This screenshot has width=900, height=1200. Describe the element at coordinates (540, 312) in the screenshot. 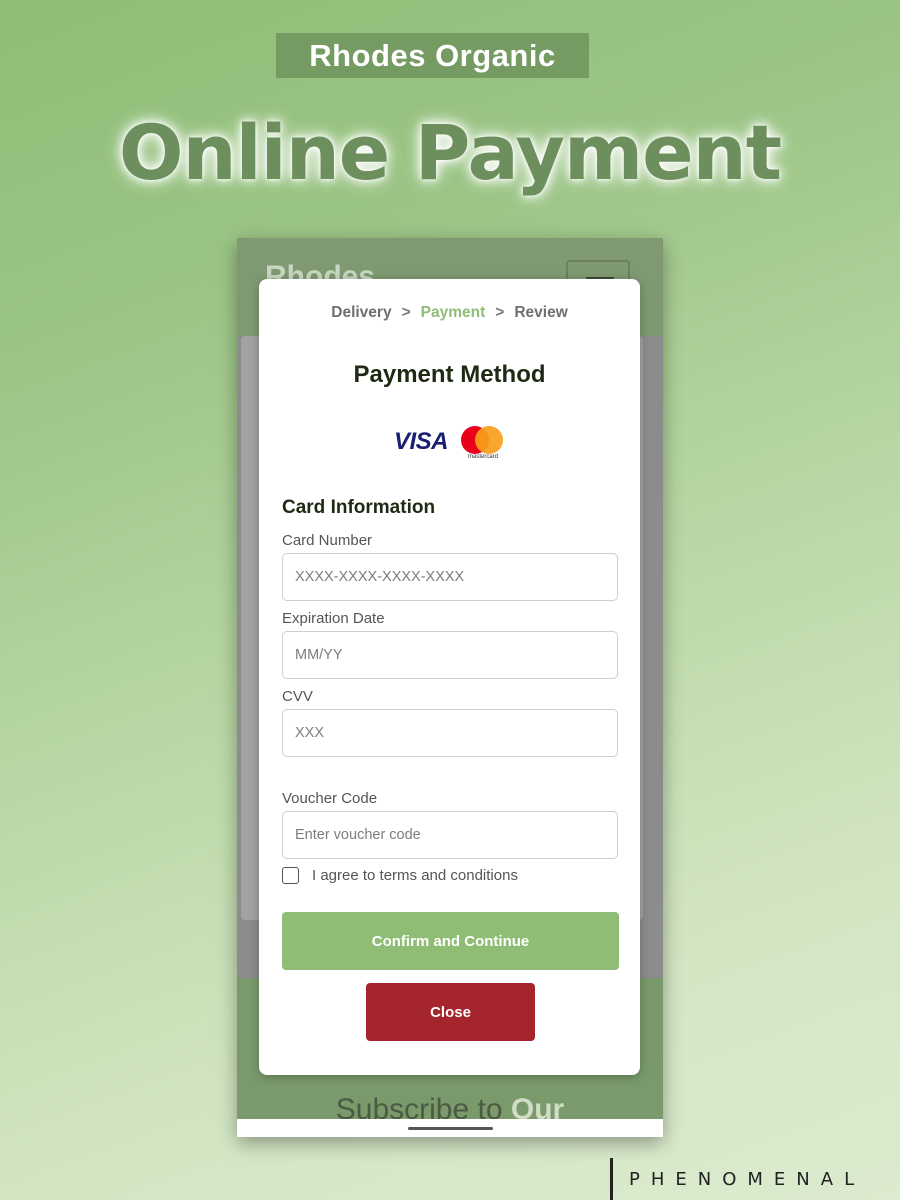

I see `step-review: Review` at that location.